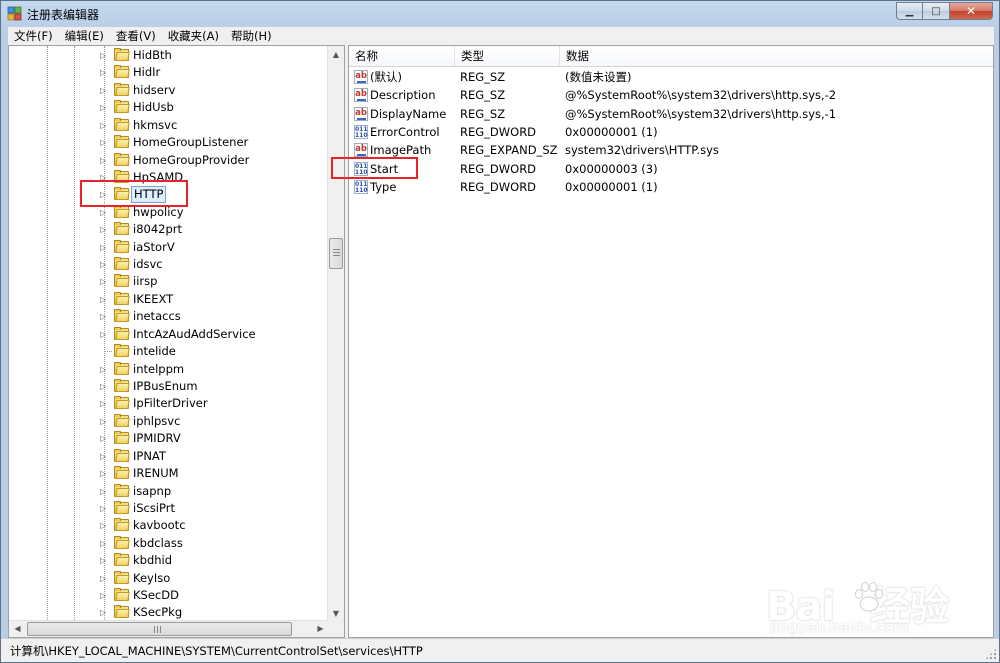 The width and height of the screenshot is (1000, 663). Describe the element at coordinates (671, 77) in the screenshot. I see `value-row: ab (默认) REG_SZ (数值未设置)` at that location.